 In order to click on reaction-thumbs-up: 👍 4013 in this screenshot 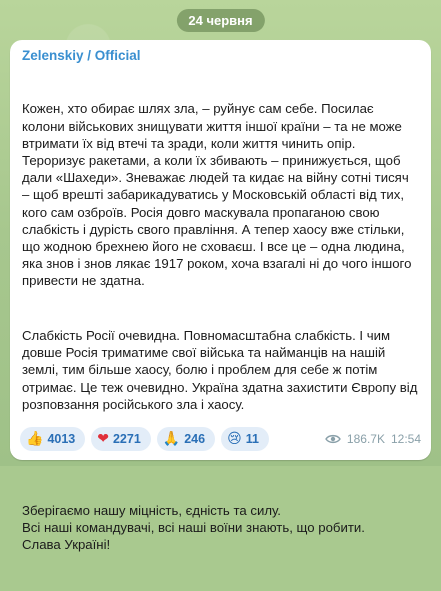, I will do `click(53, 439)`.